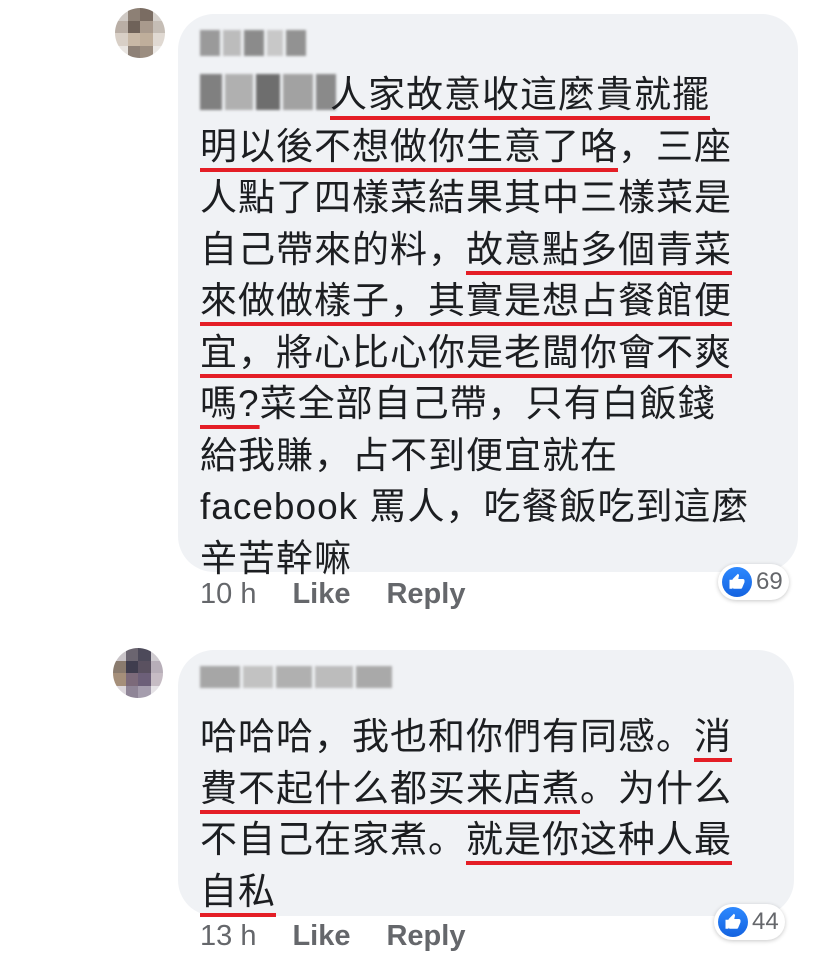 The image size is (828, 958). Describe the element at coordinates (599, 249) in the screenshot. I see `underlined-text: 故意點多個青菜` at that location.